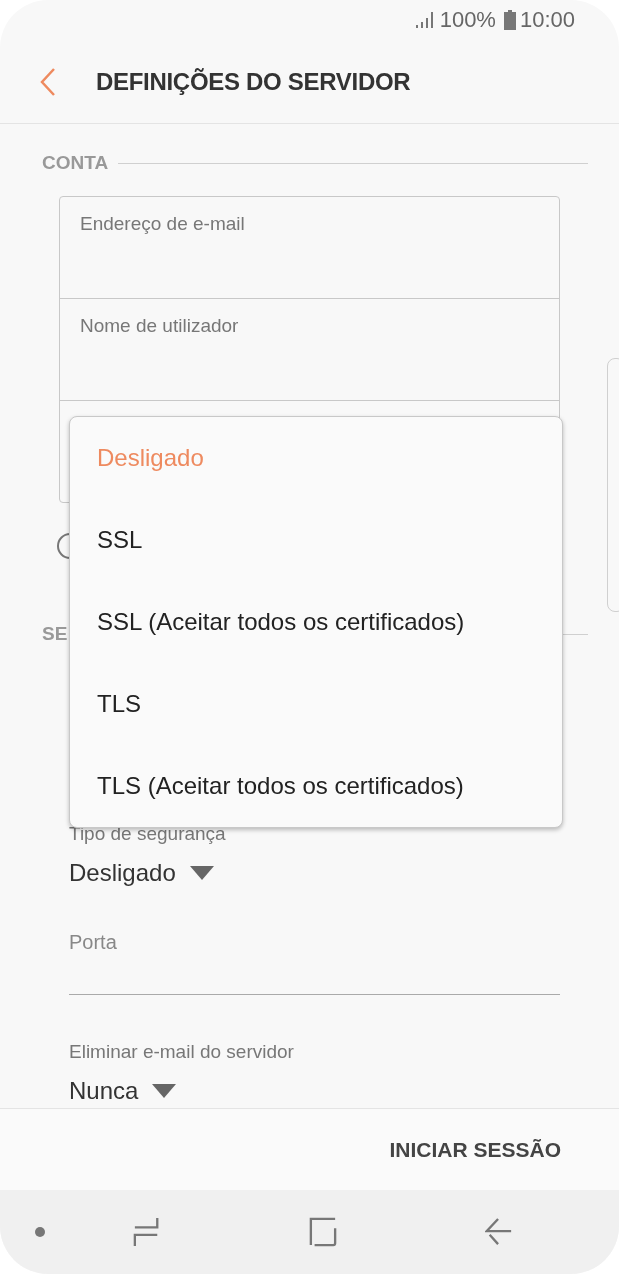 The image size is (619, 1274). I want to click on menu-option: SSL, so click(316, 540).